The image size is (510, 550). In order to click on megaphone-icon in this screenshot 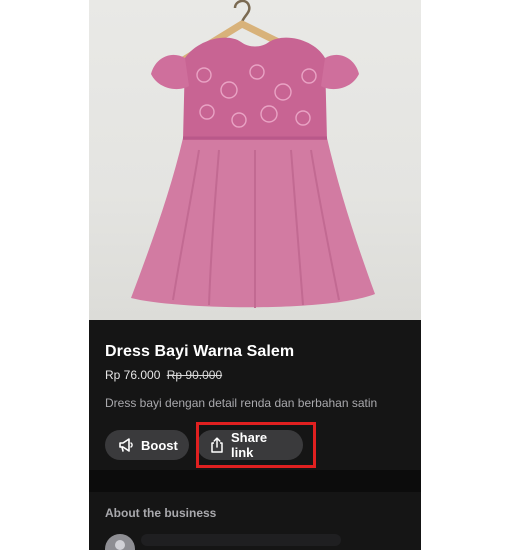, I will do `click(126, 445)`.